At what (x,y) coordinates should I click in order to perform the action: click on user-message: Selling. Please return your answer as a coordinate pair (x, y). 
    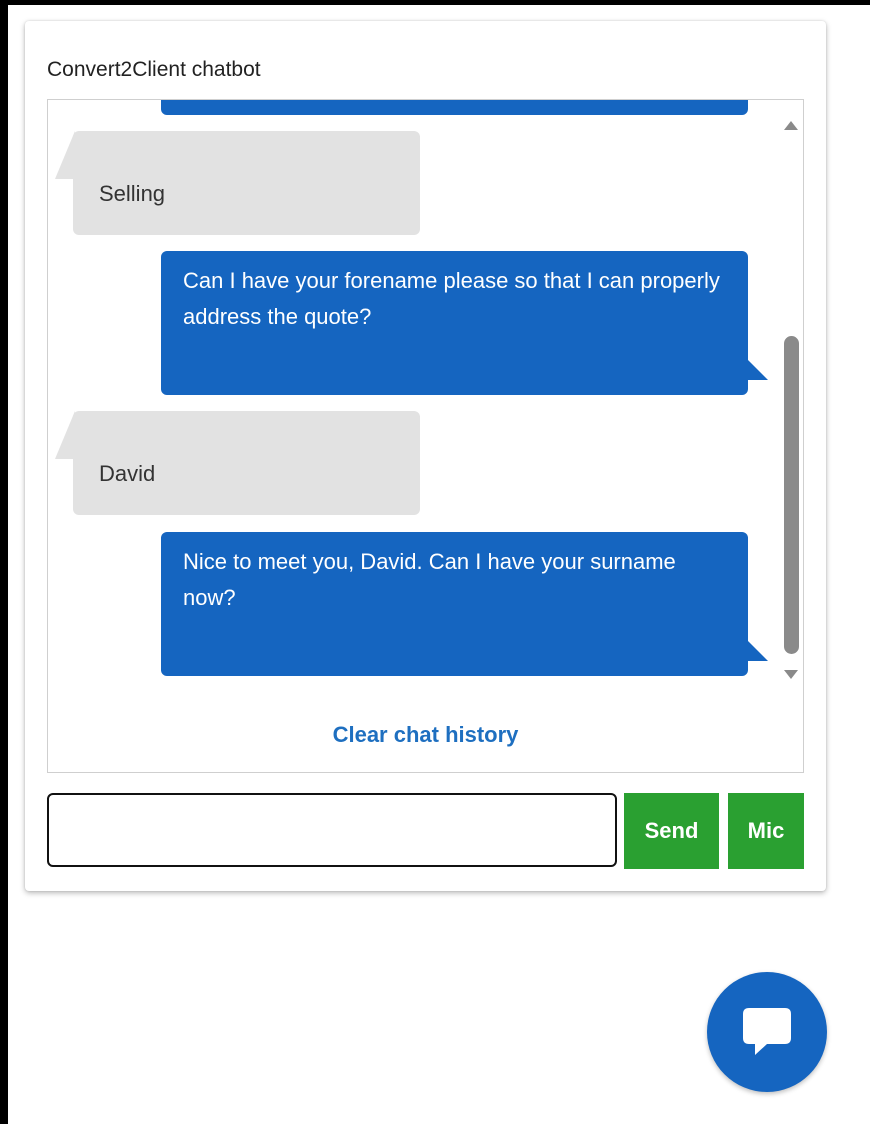
    Looking at the image, I should click on (237, 183).